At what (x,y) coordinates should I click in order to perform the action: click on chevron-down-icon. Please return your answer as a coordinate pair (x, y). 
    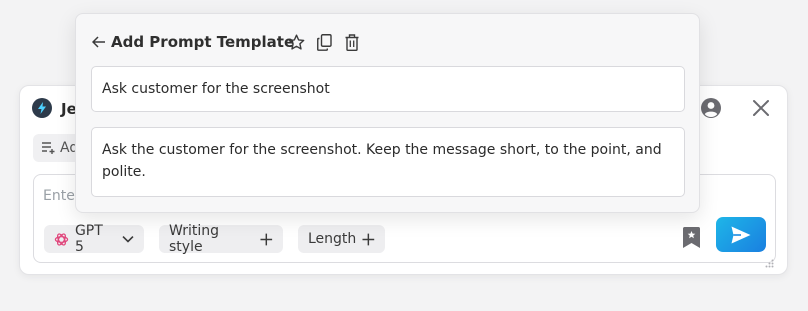
    Looking at the image, I should click on (128, 239).